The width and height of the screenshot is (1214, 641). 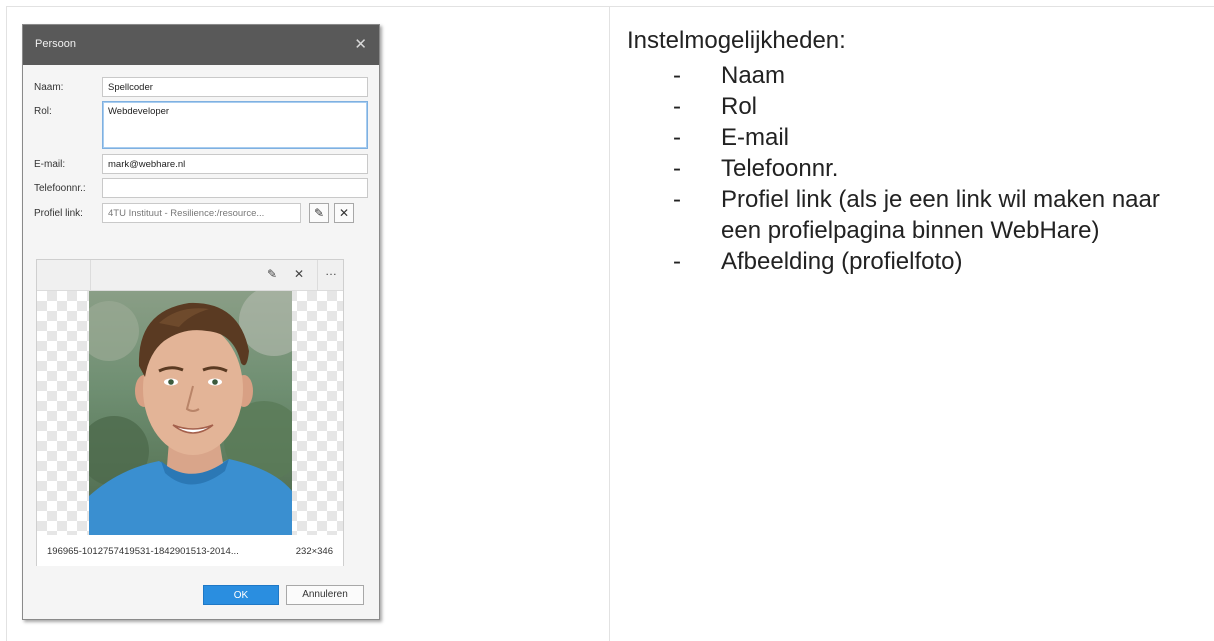 What do you see at coordinates (235, 87) in the screenshot?
I see `naam-input: Spellcoder` at bounding box center [235, 87].